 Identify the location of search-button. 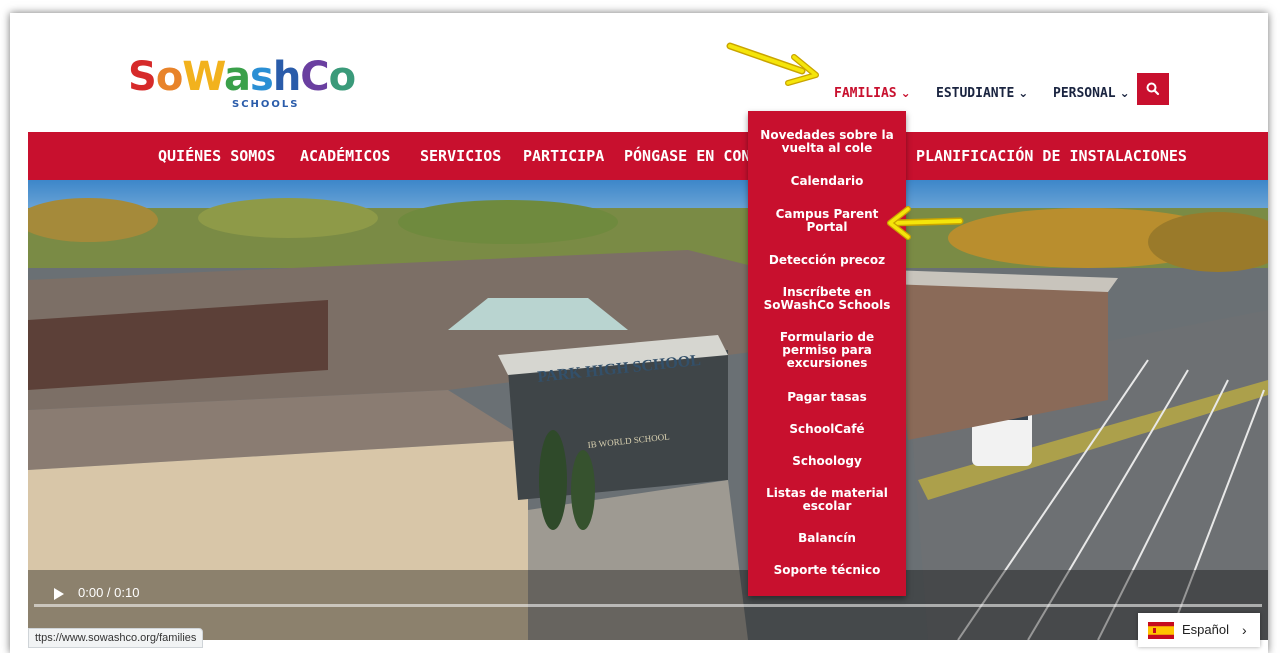
(1153, 89).